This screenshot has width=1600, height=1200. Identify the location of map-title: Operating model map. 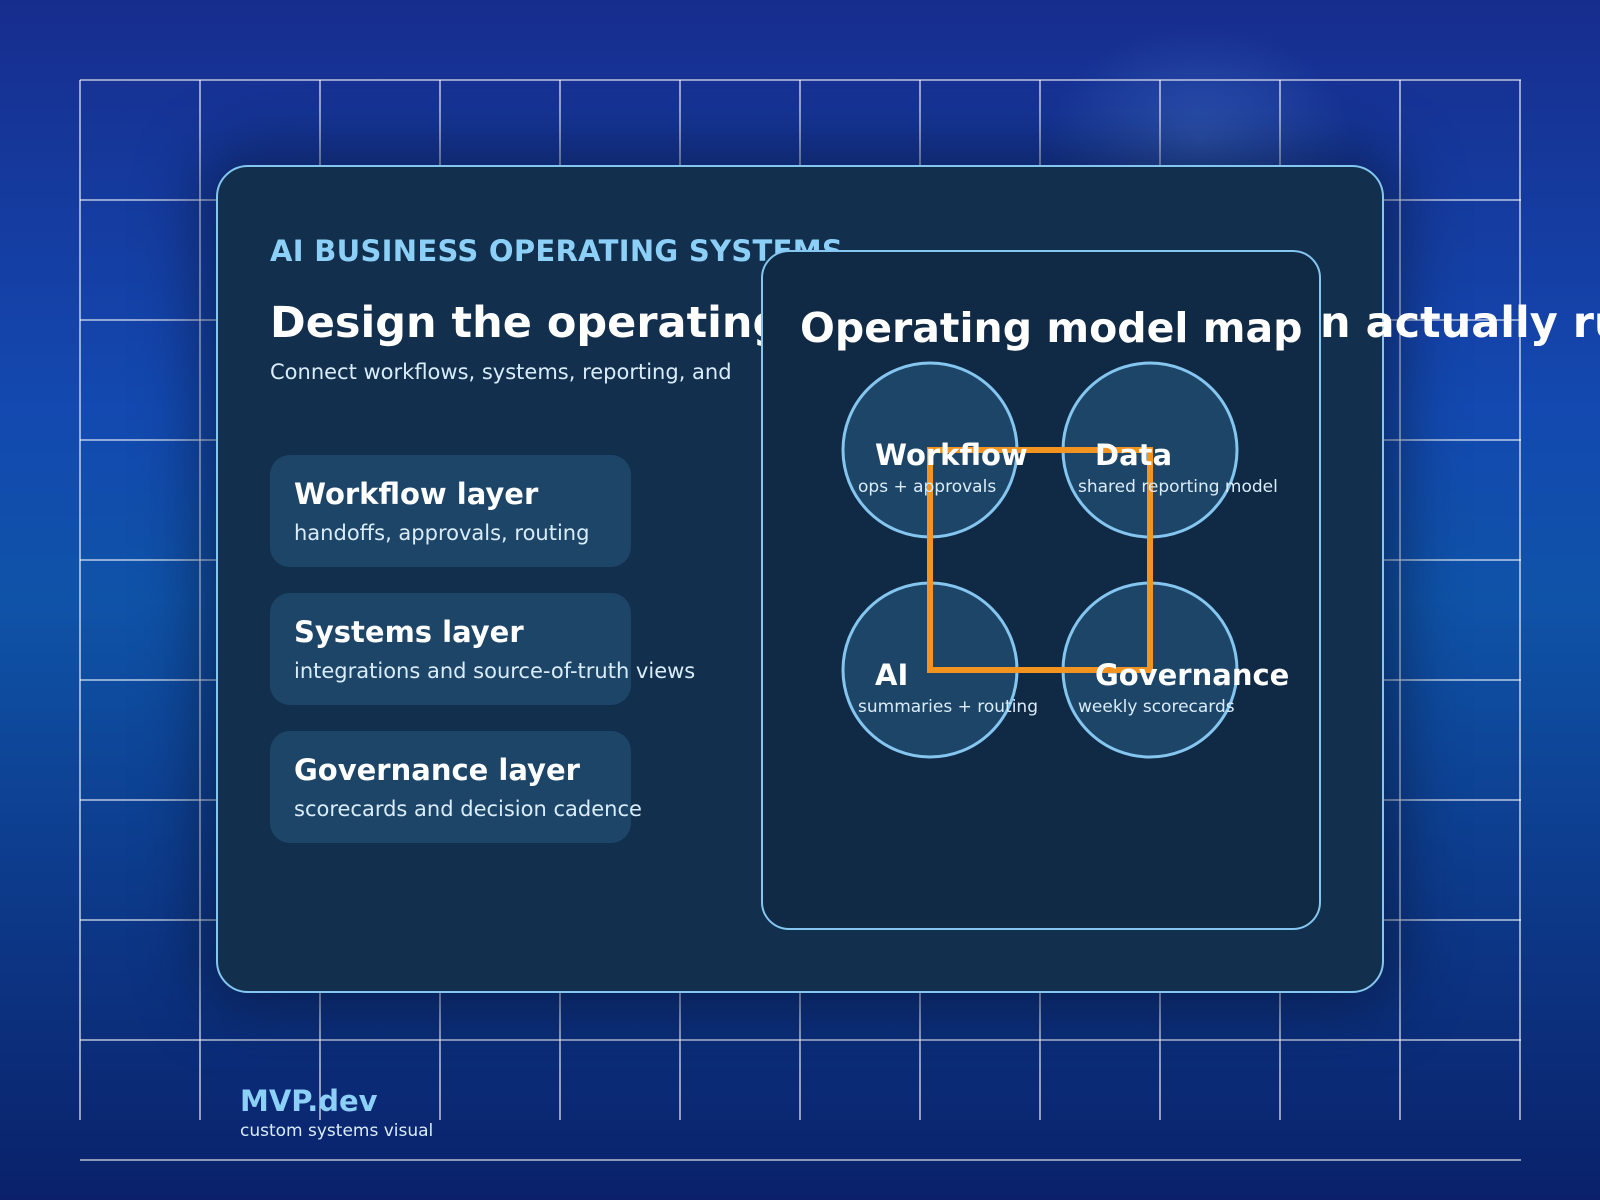
(1051, 328).